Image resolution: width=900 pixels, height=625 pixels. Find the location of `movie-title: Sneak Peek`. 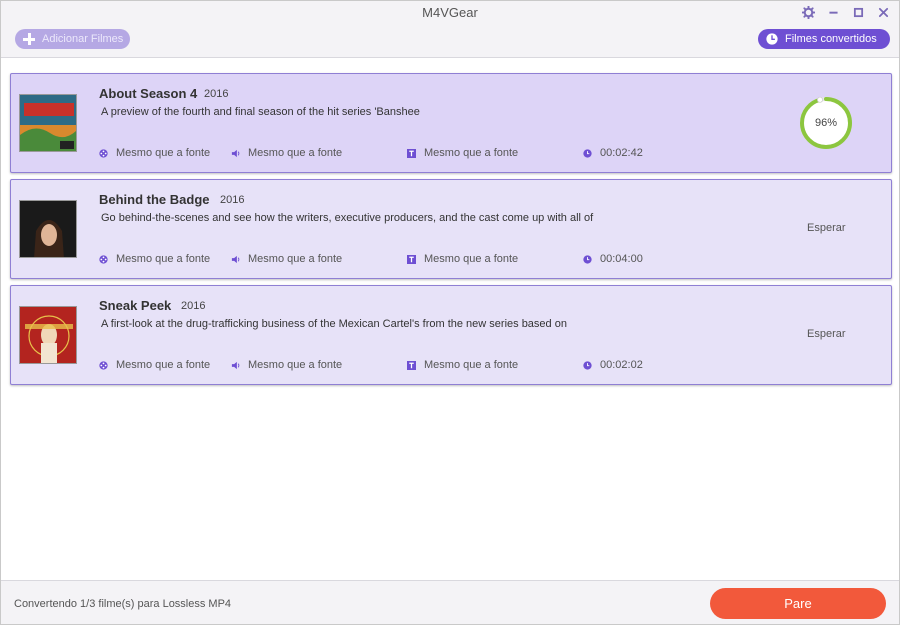

movie-title: Sneak Peek is located at coordinates (135, 305).